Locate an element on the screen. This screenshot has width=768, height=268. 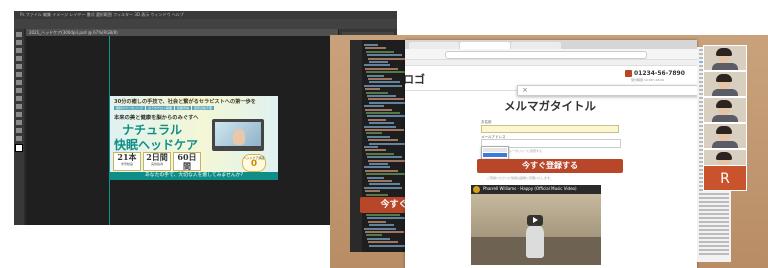
document-tab: 2021_ヘッドケア(300dpi).psd @ 67%(RGB/8) is located at coordinates (182, 32).